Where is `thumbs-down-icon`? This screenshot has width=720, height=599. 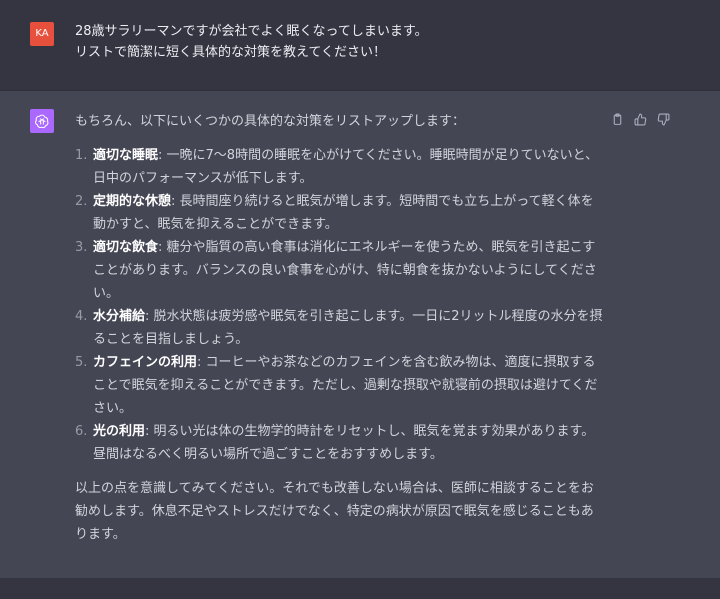
thumbs-down-icon is located at coordinates (663, 119).